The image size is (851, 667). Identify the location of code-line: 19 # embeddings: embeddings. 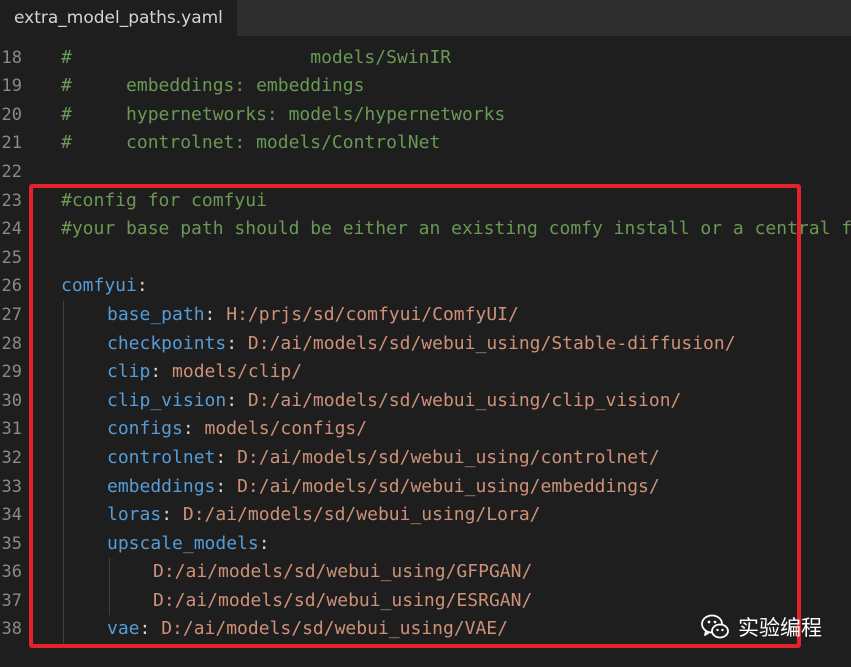
(425, 86).